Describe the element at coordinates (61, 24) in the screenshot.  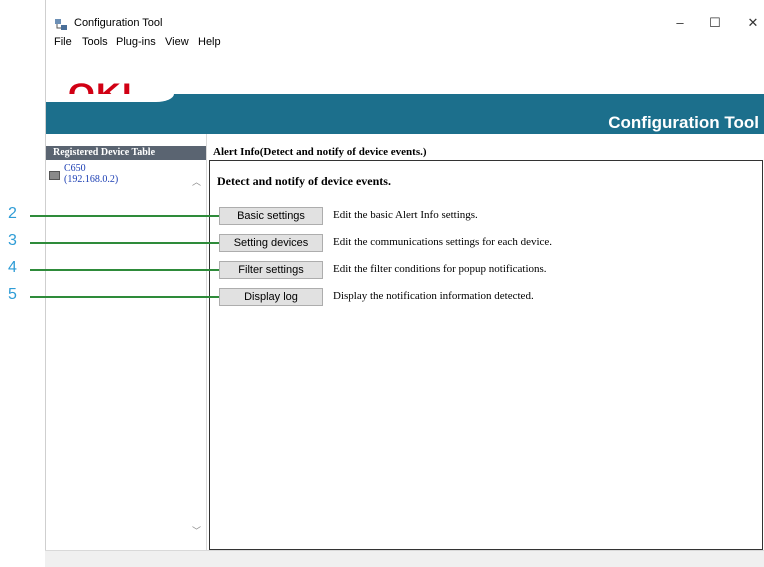
I see `configuration-tool-icon` at that location.